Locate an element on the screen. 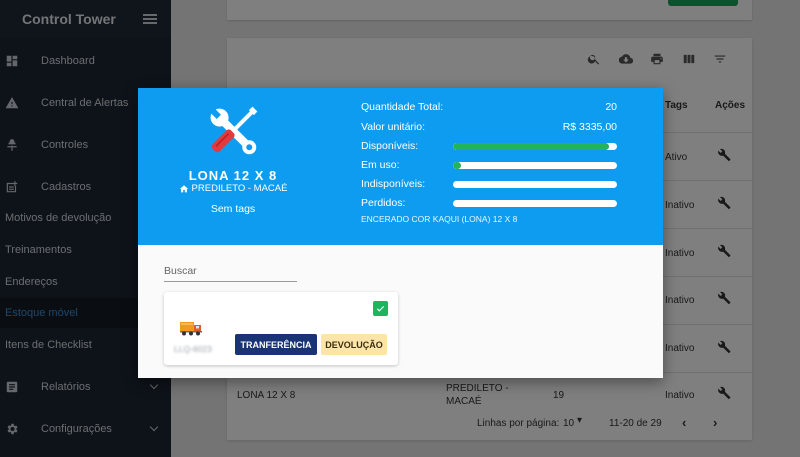 The image size is (800, 457). lost-progress-bar is located at coordinates (535, 203).